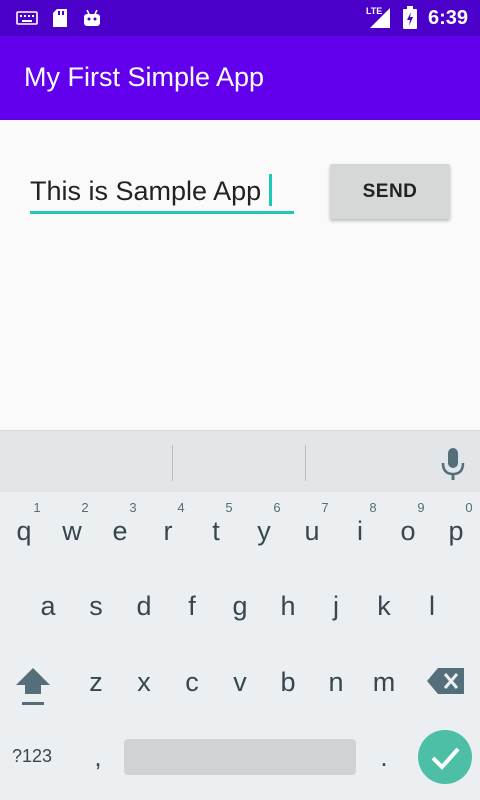 The height and width of the screenshot is (800, 480). I want to click on key-z: z, so click(96, 682).